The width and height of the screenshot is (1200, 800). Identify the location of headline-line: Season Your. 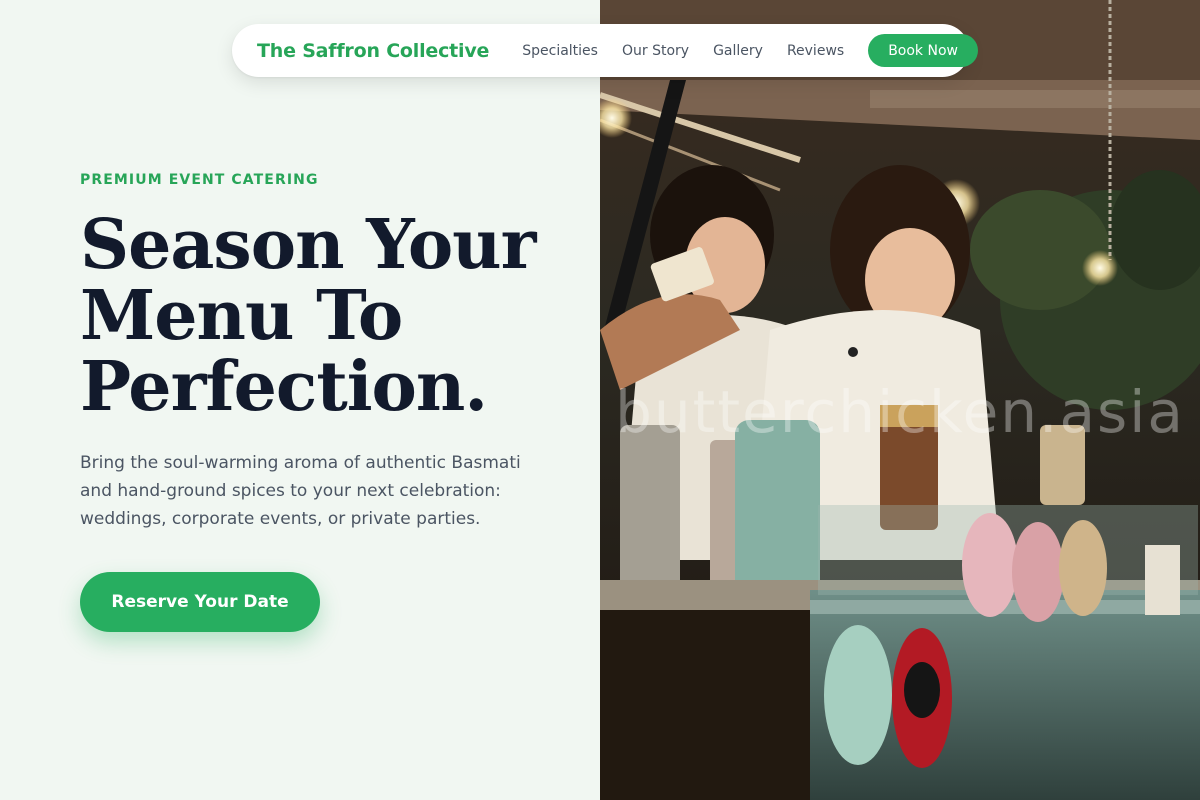
(308, 245).